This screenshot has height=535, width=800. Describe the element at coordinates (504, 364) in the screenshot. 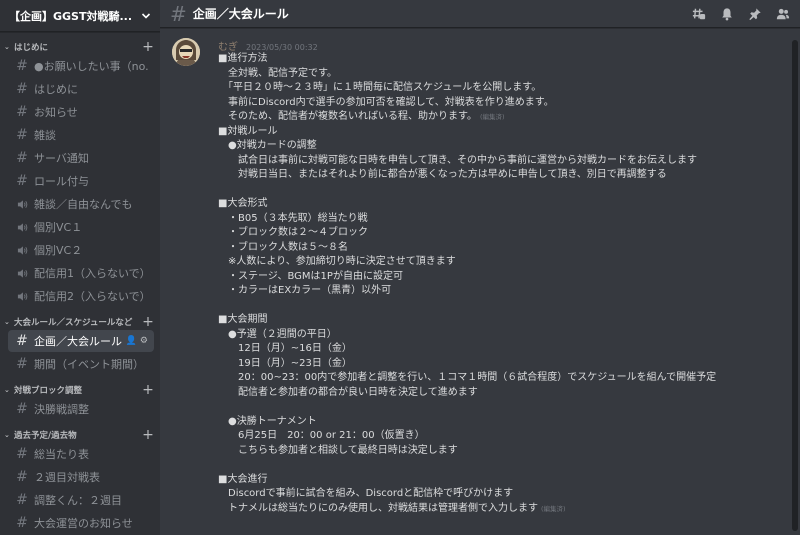

I see `message-line: 19日（月）~23日（金）` at that location.